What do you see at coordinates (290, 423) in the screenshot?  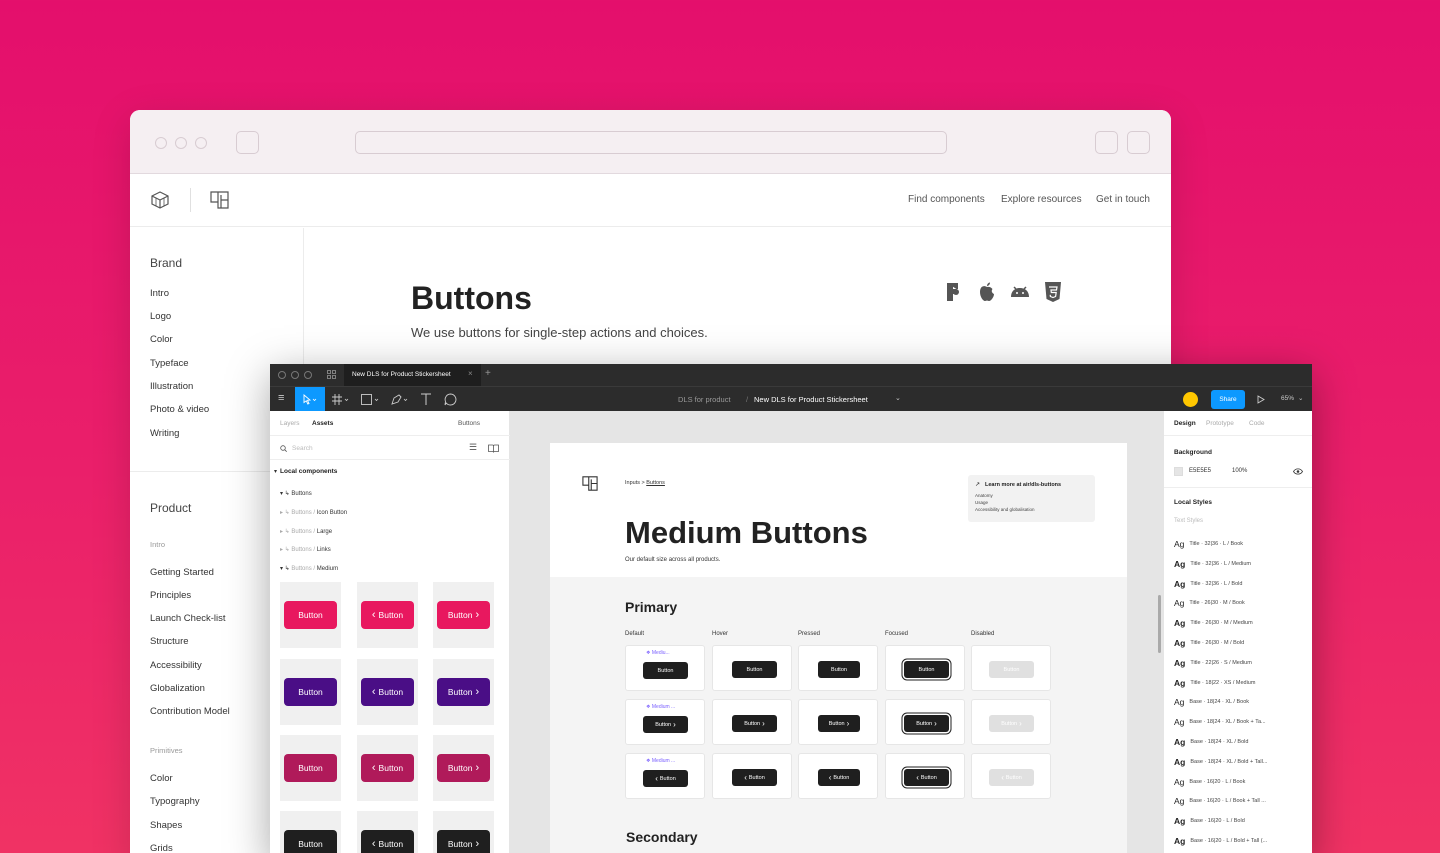 I see `tab-layers: Layers` at bounding box center [290, 423].